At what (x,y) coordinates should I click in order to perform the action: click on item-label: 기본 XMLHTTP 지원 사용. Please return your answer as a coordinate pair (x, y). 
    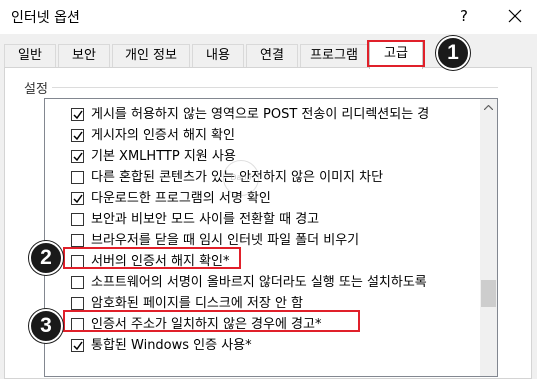
    Looking at the image, I should click on (163, 156).